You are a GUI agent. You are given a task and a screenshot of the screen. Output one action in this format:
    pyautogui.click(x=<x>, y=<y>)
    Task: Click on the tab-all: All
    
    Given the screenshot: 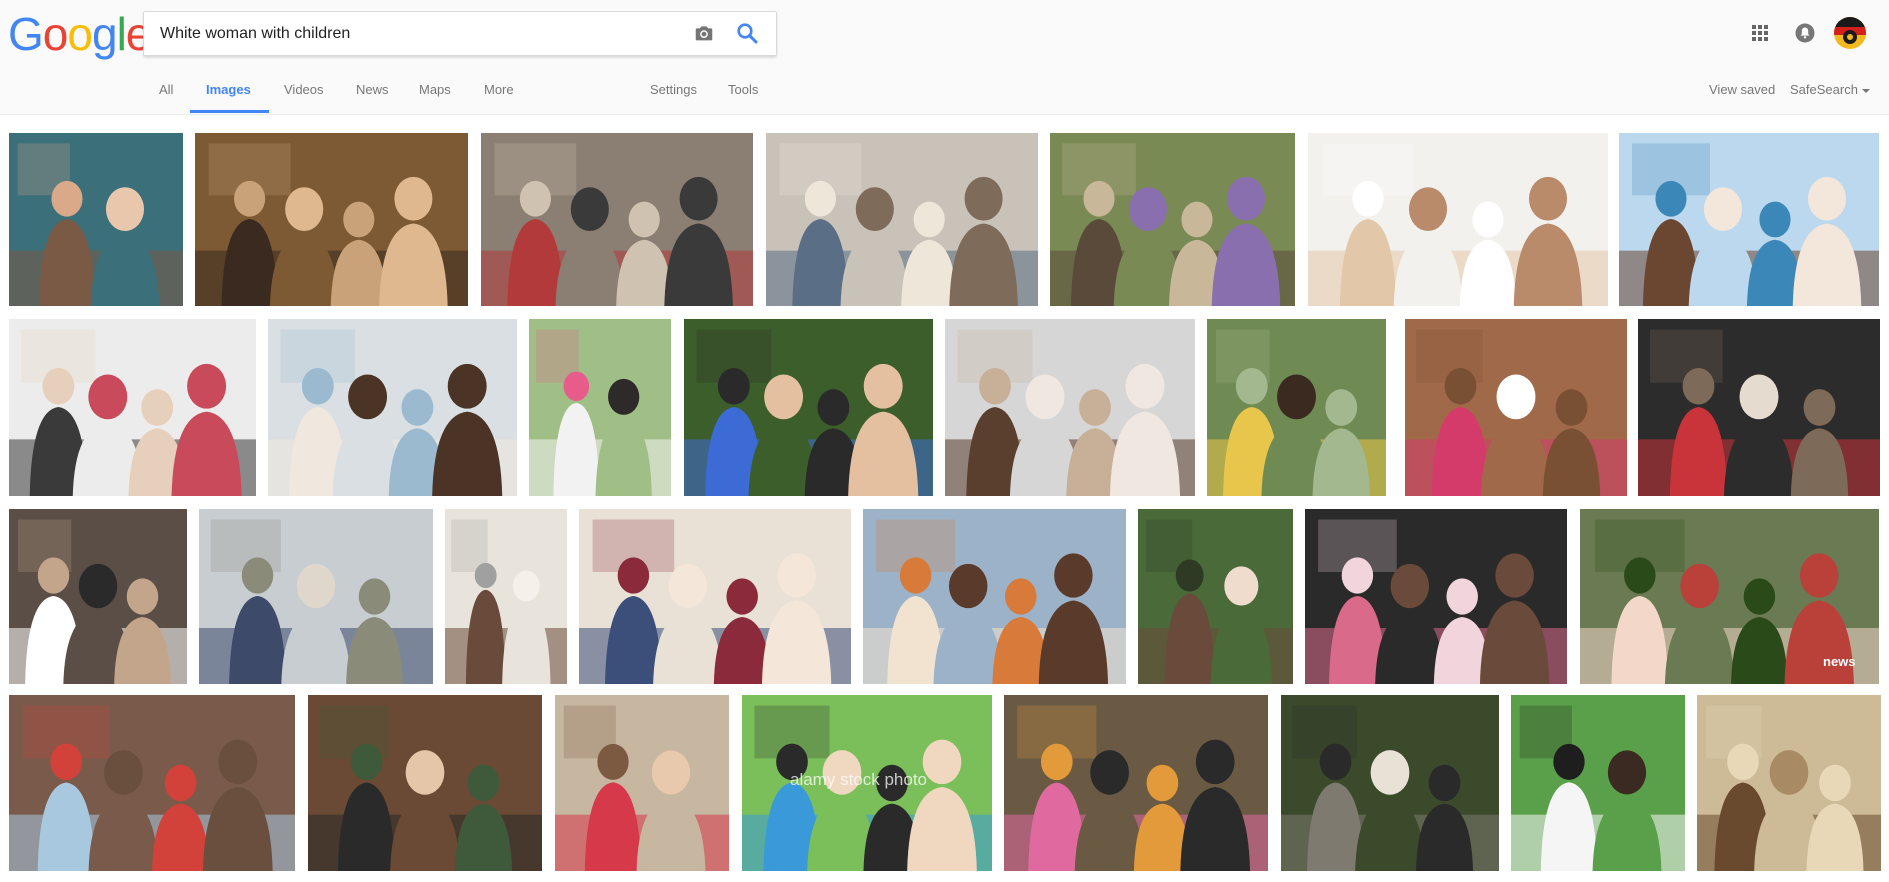 What is the action you would take?
    pyautogui.click(x=166, y=89)
    